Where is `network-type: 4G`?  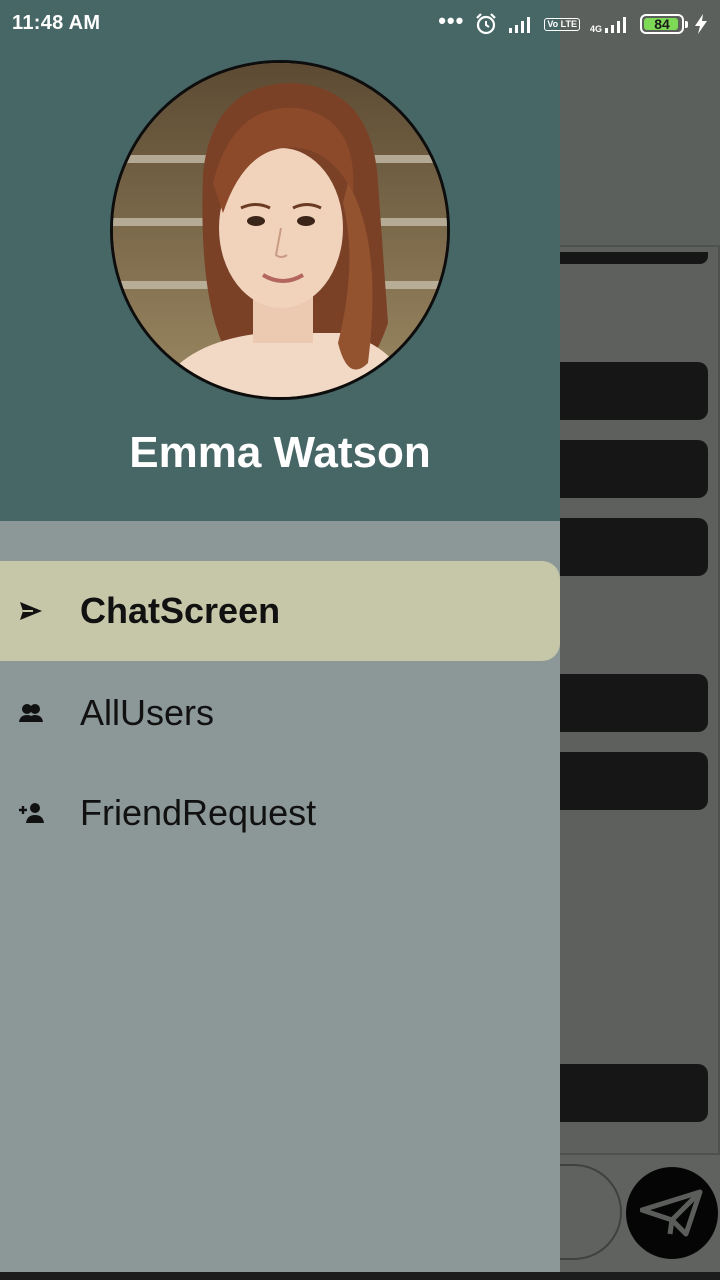 network-type: 4G is located at coordinates (595, 29).